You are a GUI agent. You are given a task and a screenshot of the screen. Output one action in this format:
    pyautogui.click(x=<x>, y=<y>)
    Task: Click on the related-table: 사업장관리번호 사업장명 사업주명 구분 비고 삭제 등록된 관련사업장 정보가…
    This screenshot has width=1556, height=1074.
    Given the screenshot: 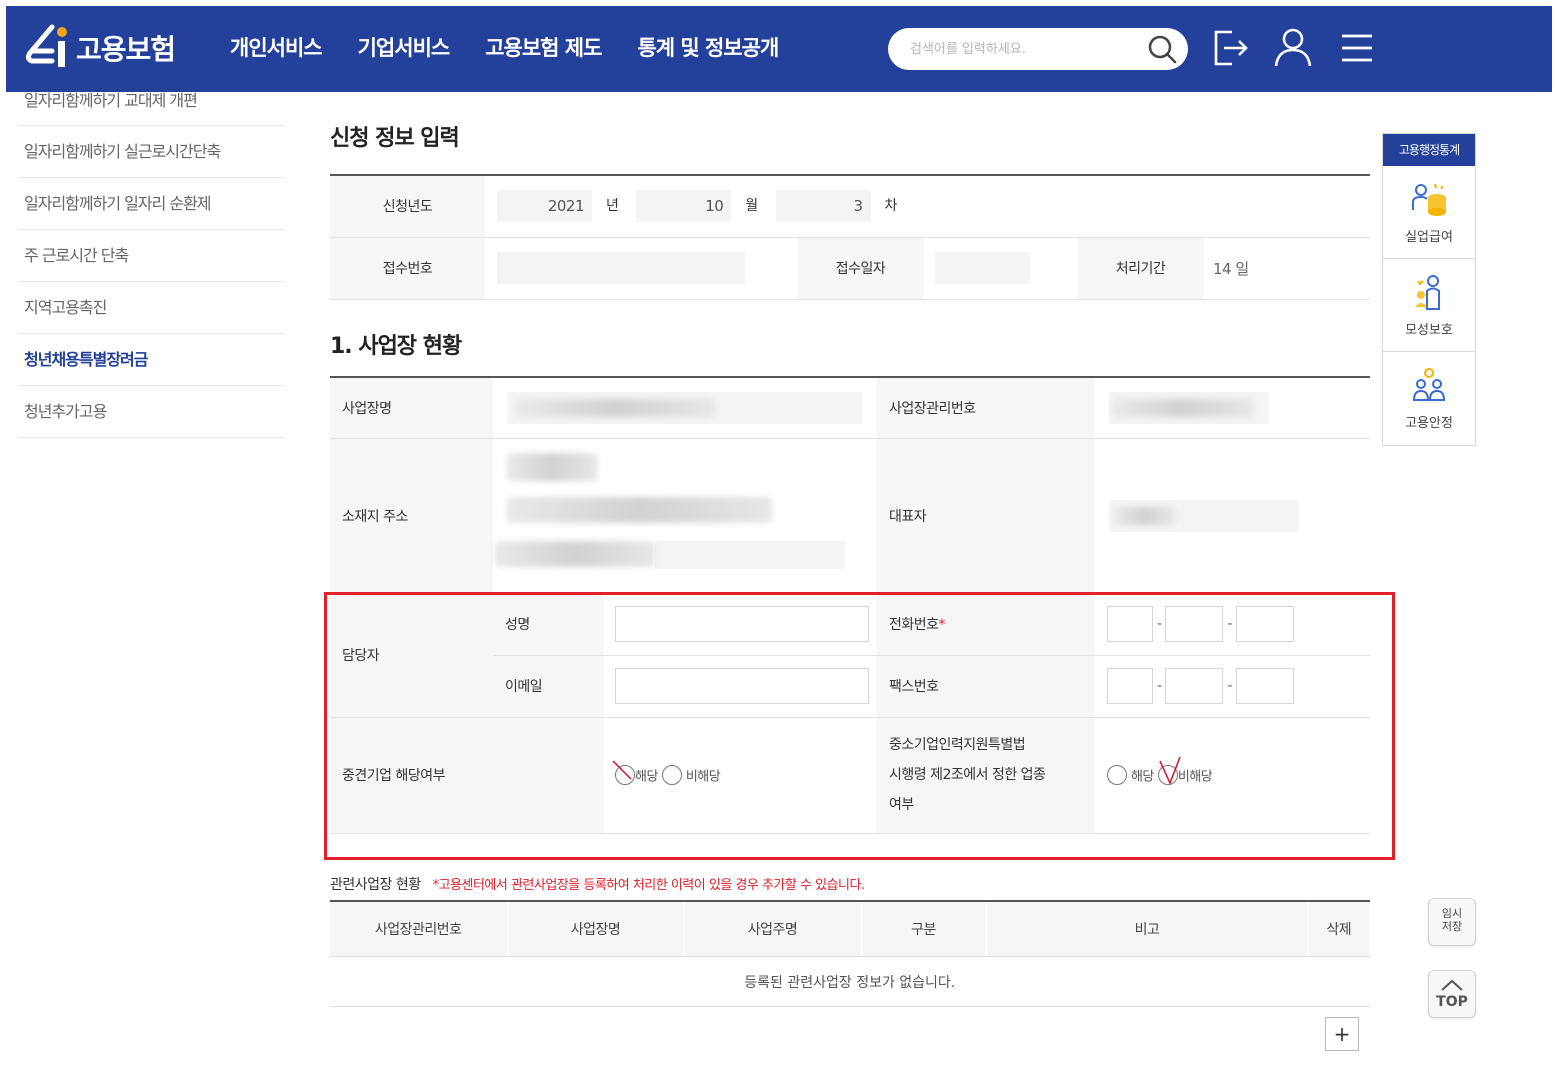 What is the action you would take?
    pyautogui.click(x=850, y=953)
    